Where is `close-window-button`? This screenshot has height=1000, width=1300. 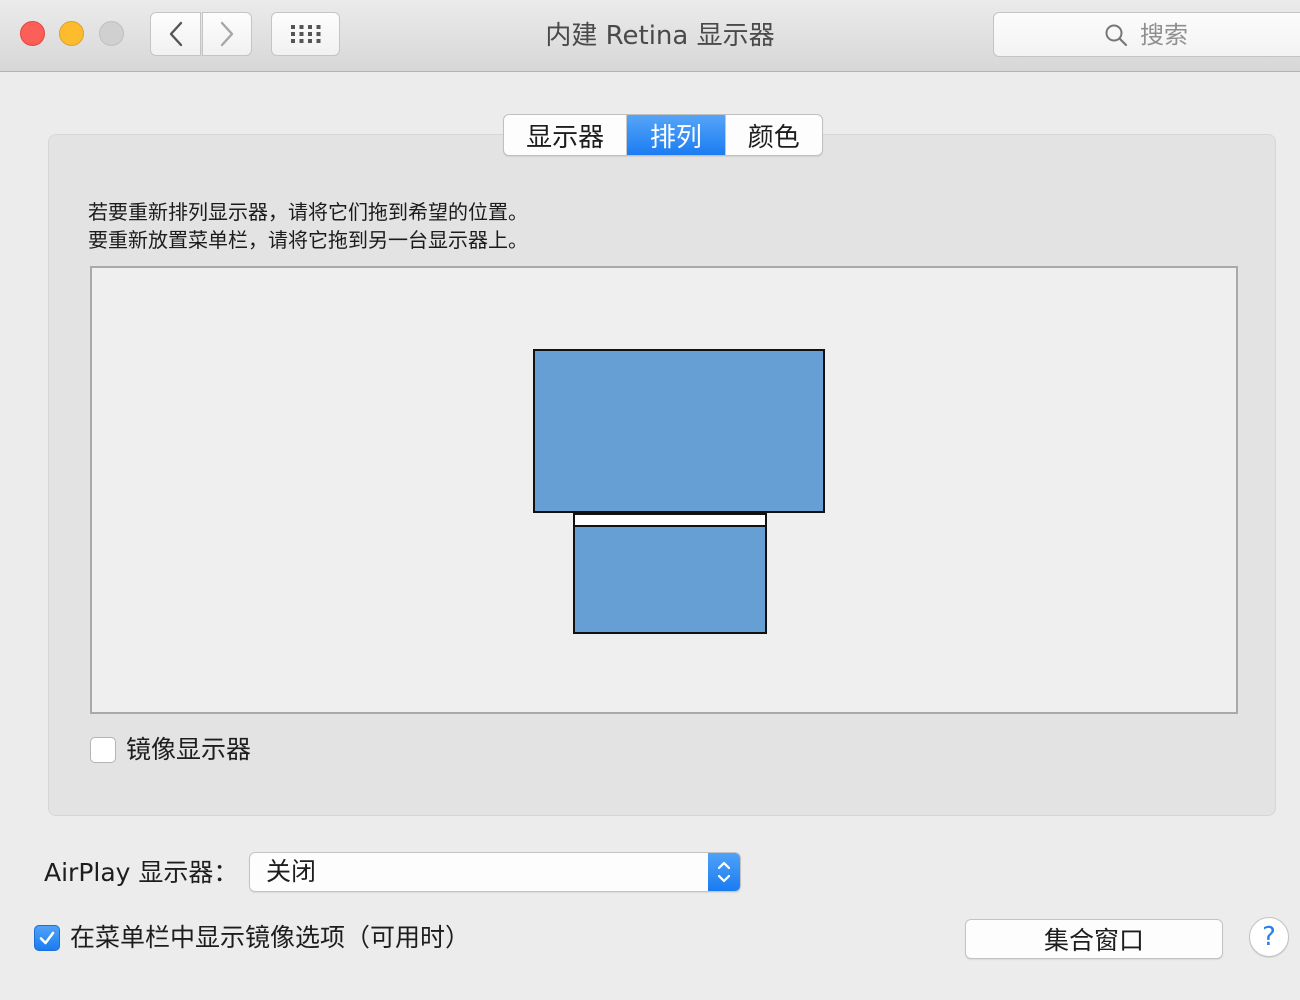
close-window-button is located at coordinates (32, 33).